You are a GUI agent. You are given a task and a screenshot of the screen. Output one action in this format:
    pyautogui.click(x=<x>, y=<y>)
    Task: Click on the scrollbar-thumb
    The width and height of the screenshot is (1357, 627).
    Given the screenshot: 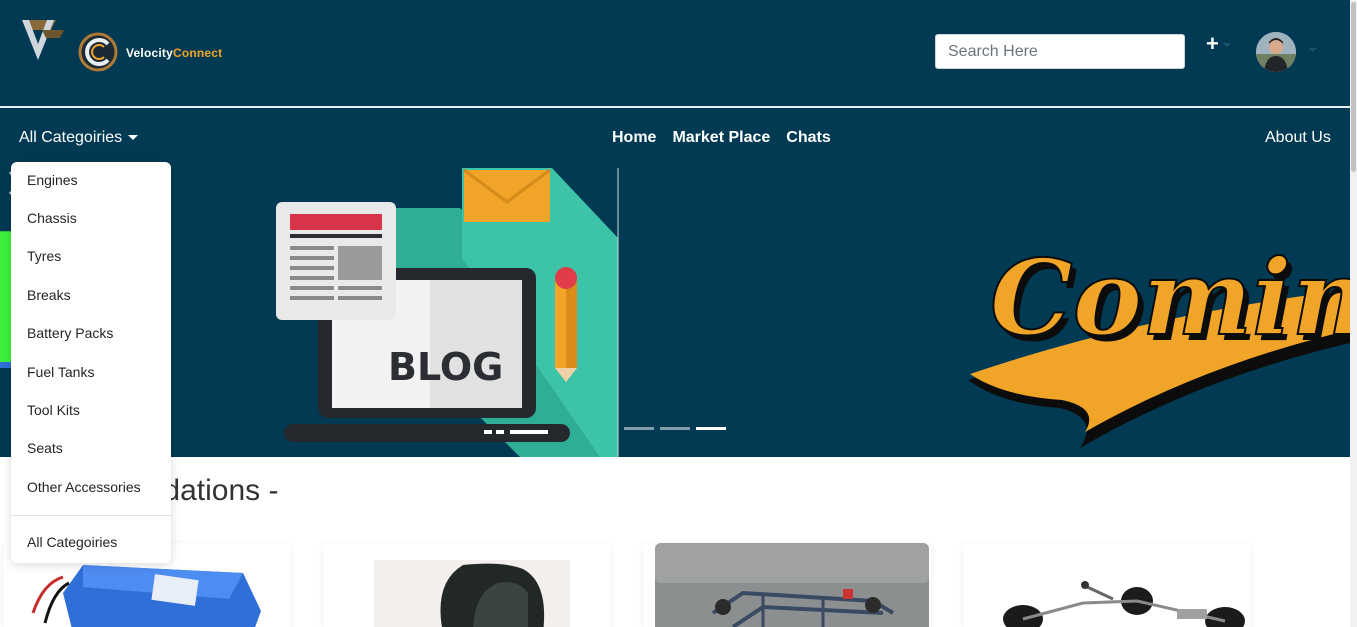 What is the action you would take?
    pyautogui.click(x=1353, y=87)
    